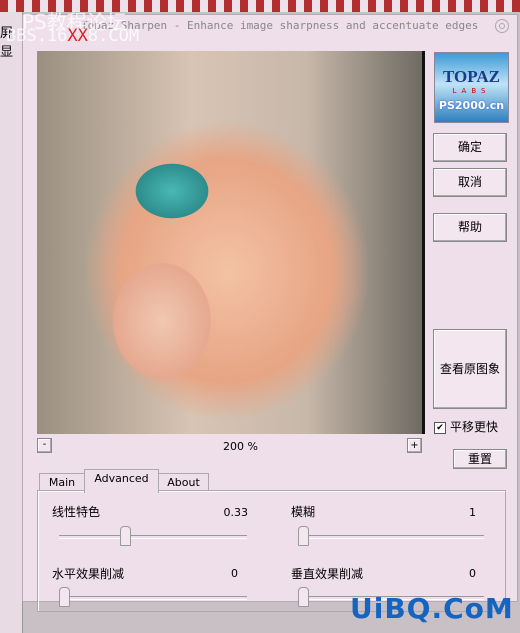 The width and height of the screenshot is (520, 633). What do you see at coordinates (11, 322) in the screenshot?
I see `background-window: 屏显` at bounding box center [11, 322].